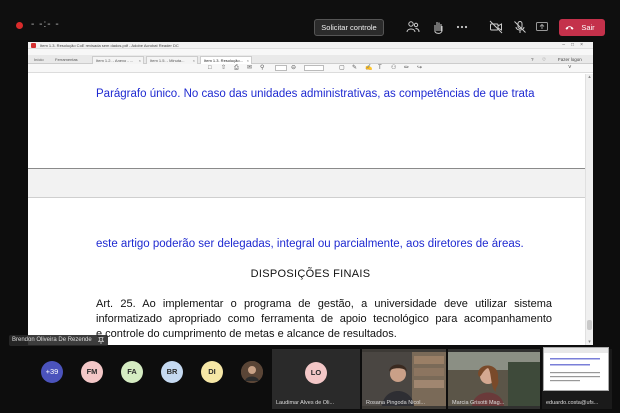 The height and width of the screenshot is (413, 620). Describe the element at coordinates (306, 183) in the screenshot. I see `page-break` at that location.